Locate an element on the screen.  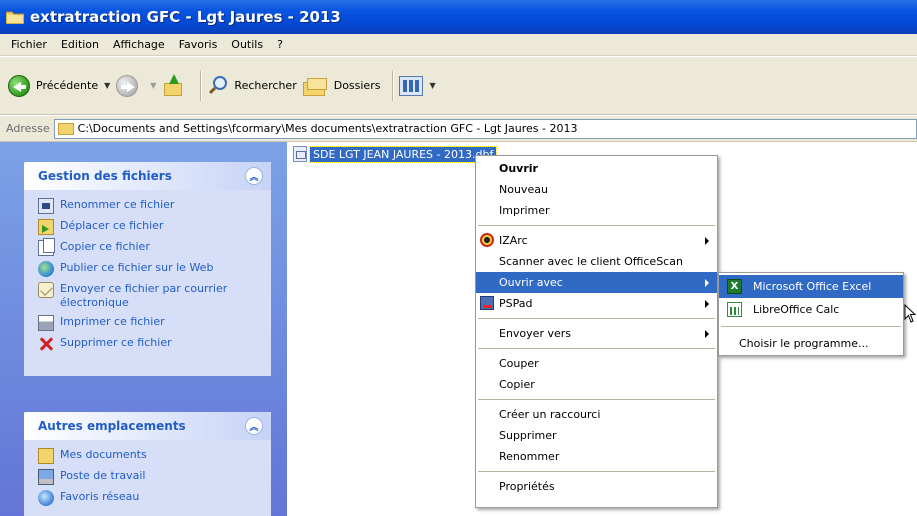
dbf-file-icon is located at coordinates (300, 154).